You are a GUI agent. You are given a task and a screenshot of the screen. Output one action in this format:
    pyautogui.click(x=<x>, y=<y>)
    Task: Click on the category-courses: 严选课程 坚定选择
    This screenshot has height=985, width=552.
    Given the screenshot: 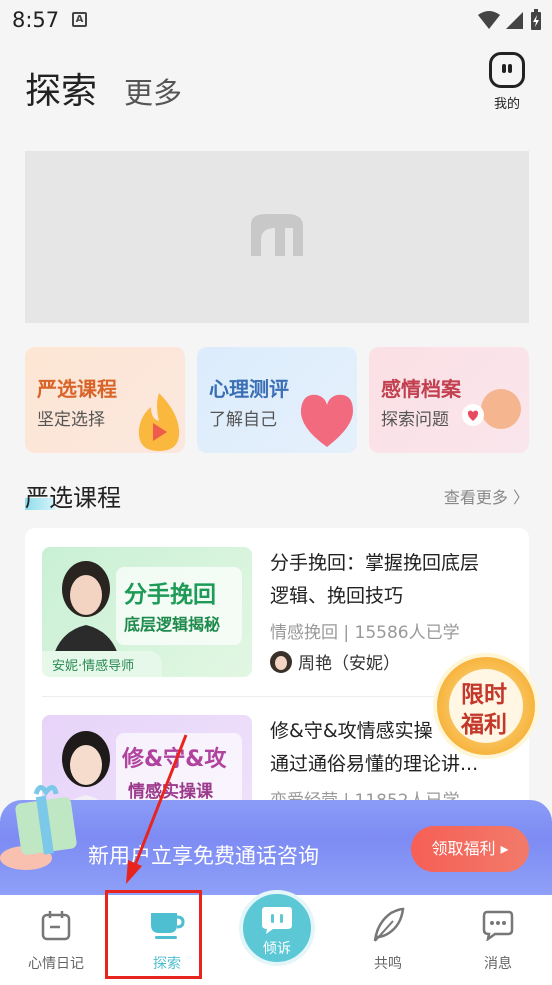 What is the action you would take?
    pyautogui.click(x=105, y=400)
    